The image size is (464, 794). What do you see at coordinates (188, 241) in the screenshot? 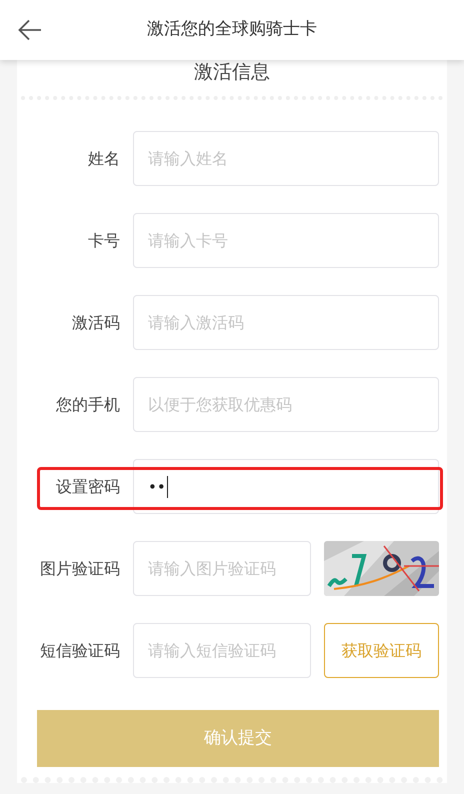
I see `placeholder-text: 请输入卡号` at bounding box center [188, 241].